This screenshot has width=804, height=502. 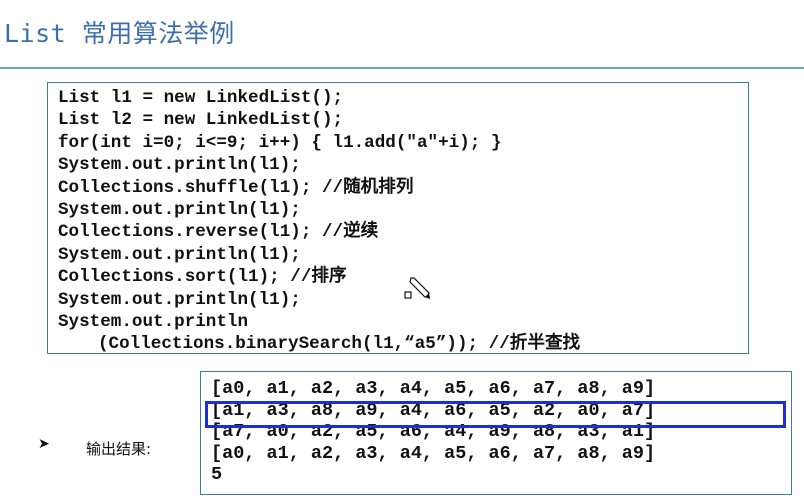 What do you see at coordinates (153, 321) in the screenshot?
I see `code-line: System.out.println` at bounding box center [153, 321].